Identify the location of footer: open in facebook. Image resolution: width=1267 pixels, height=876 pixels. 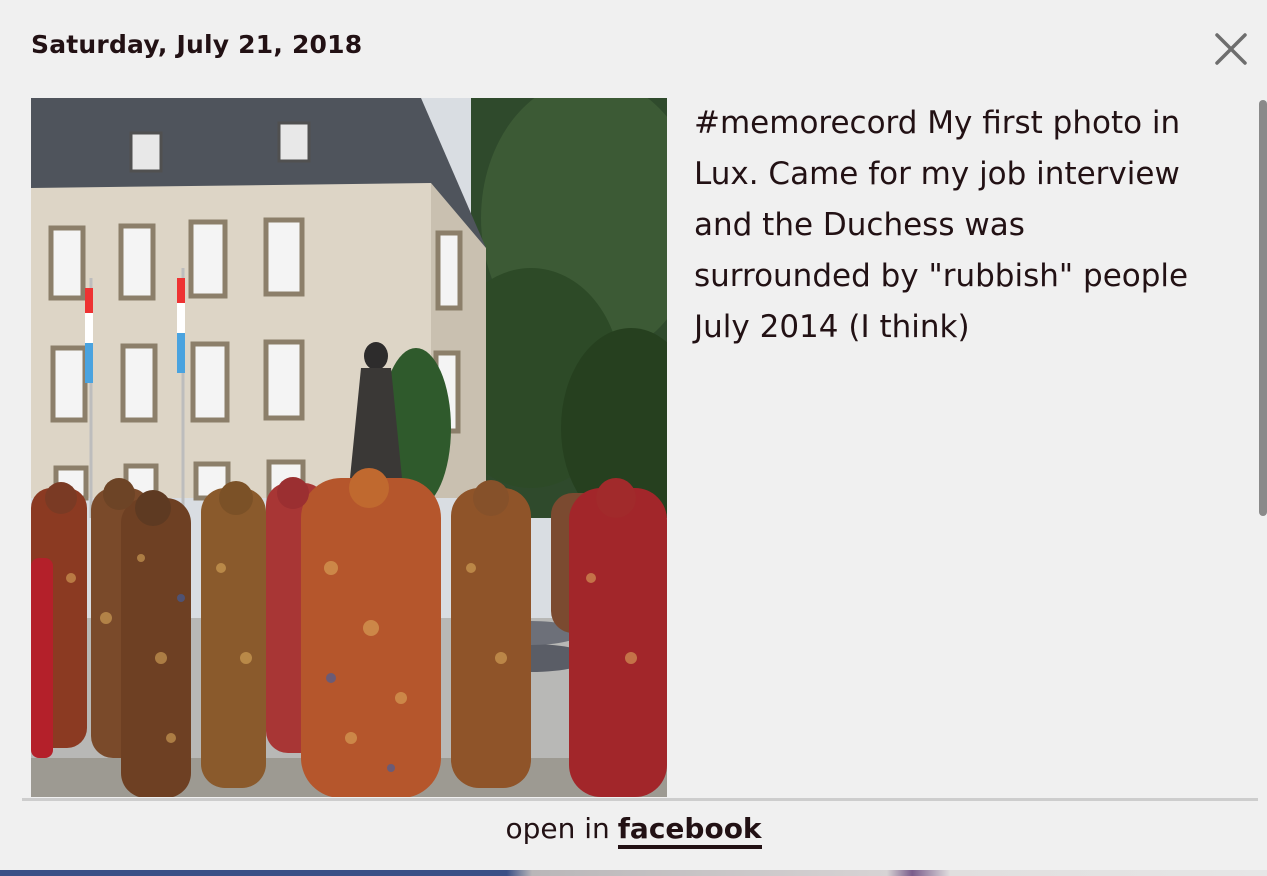
(633, 830).